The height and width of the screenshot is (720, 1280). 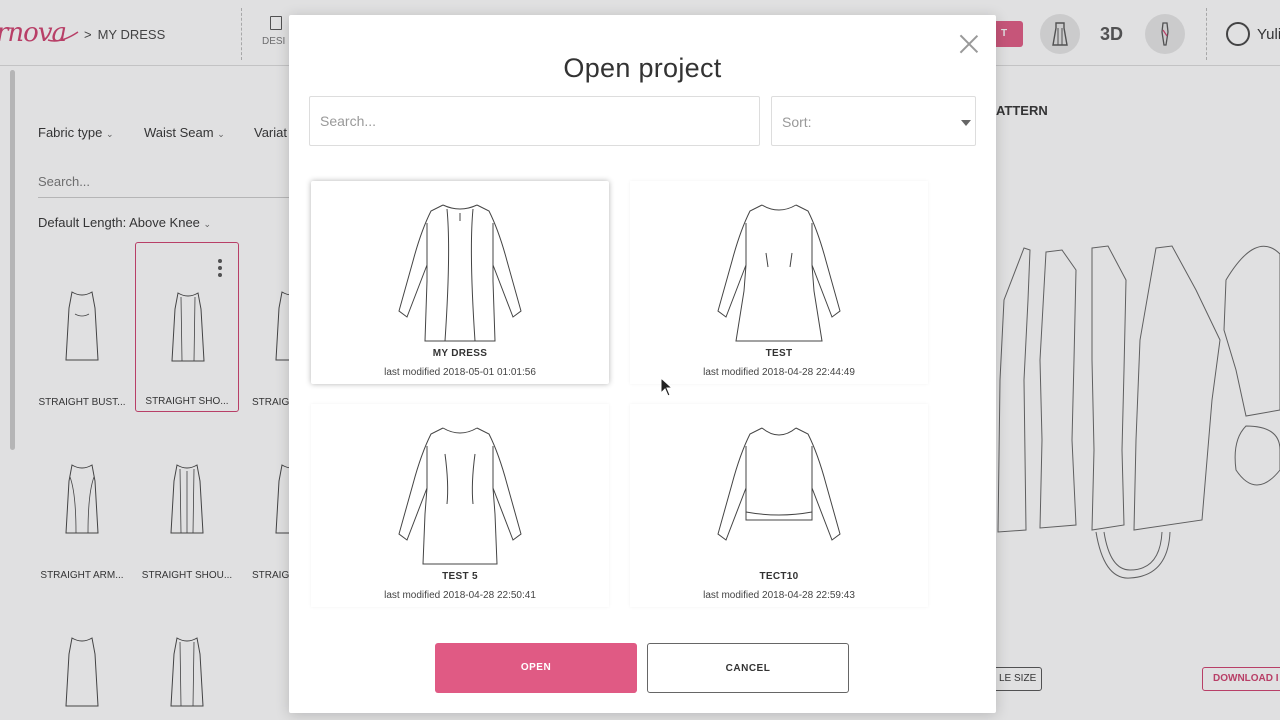 I want to click on project-card-tect10: TECT10 last modified 2018-04-28 22:59:43, so click(x=779, y=505).